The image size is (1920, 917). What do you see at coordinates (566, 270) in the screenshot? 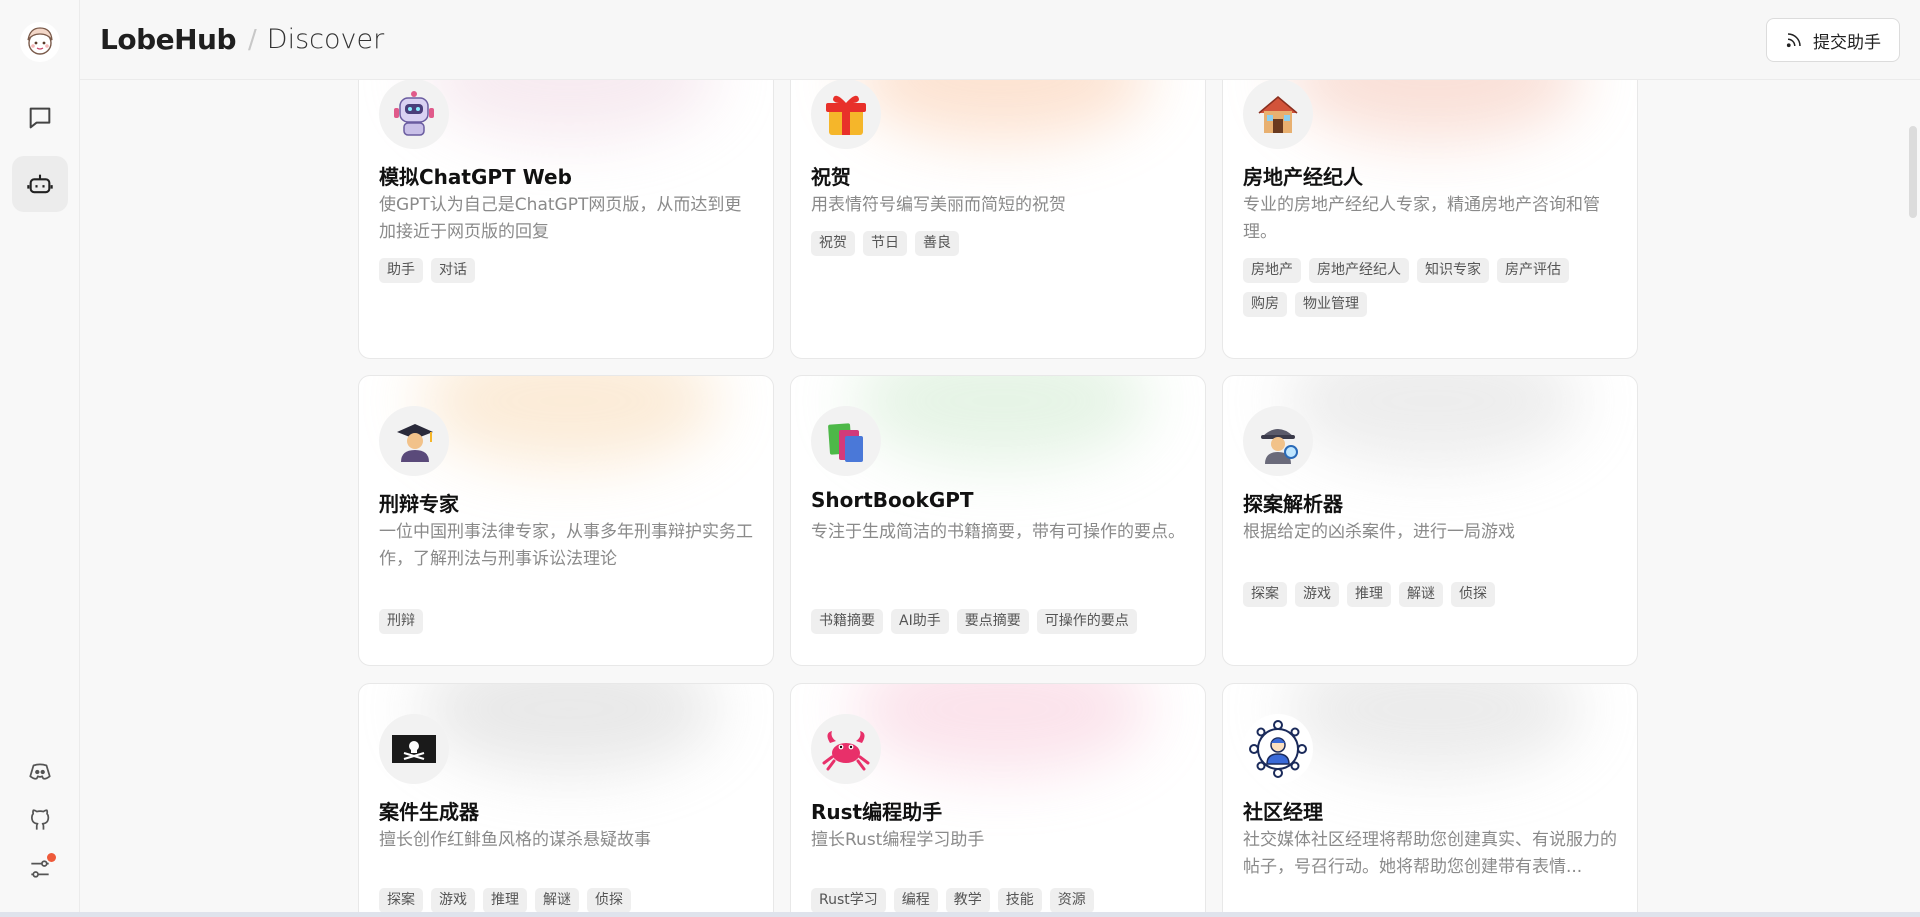
I see `card-tags: 助手 对话` at bounding box center [566, 270].